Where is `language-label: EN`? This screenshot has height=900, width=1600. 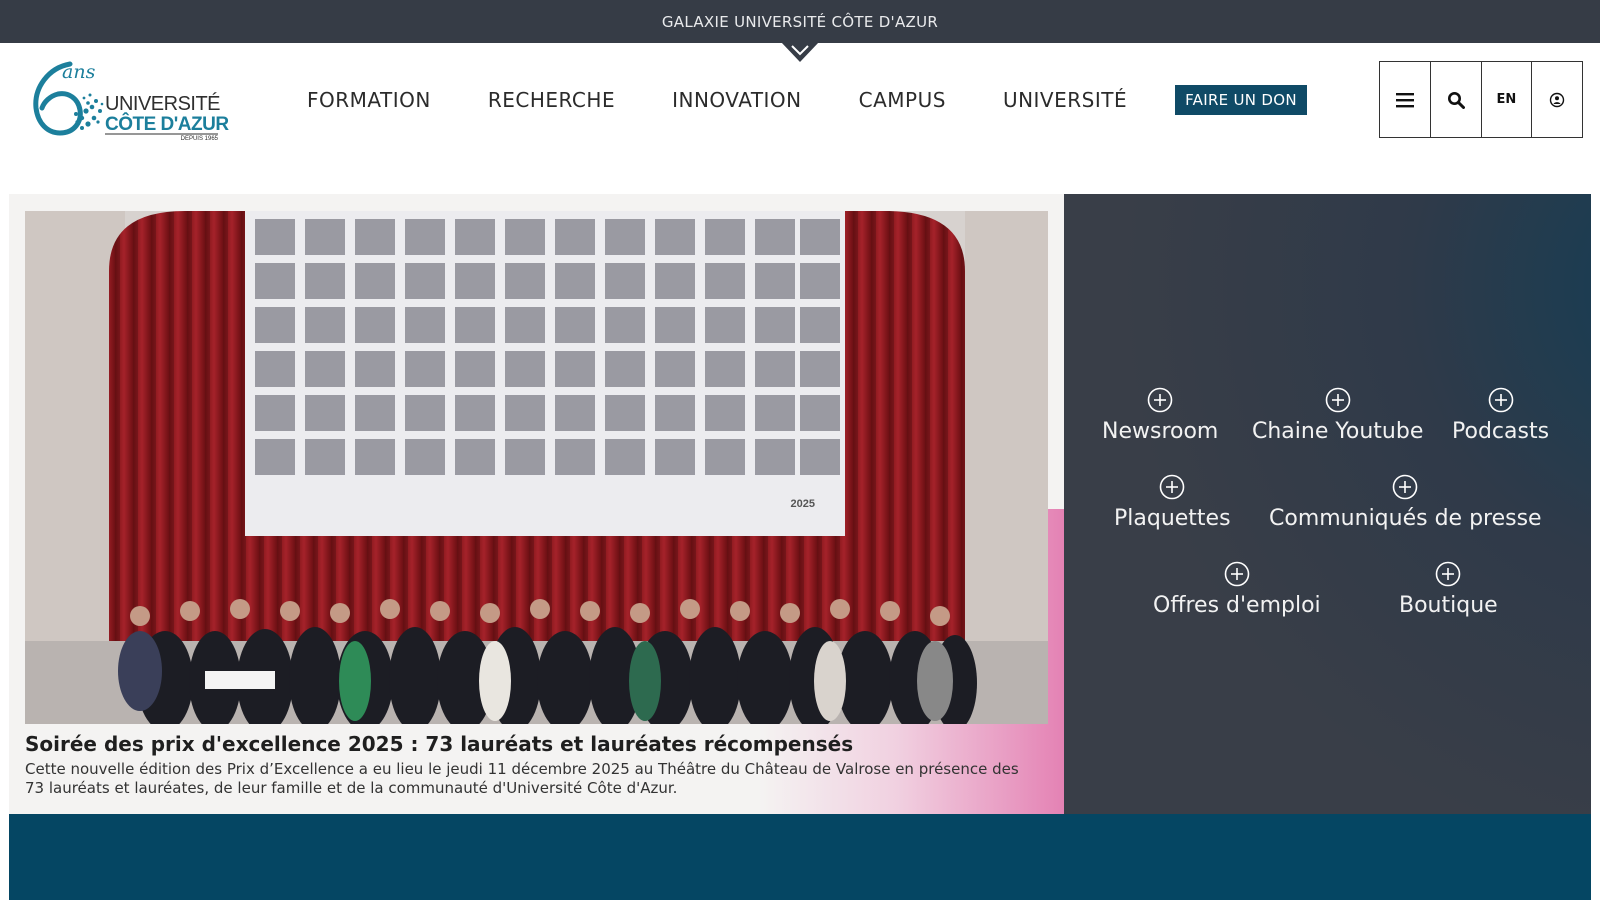 language-label: EN is located at coordinates (1506, 99).